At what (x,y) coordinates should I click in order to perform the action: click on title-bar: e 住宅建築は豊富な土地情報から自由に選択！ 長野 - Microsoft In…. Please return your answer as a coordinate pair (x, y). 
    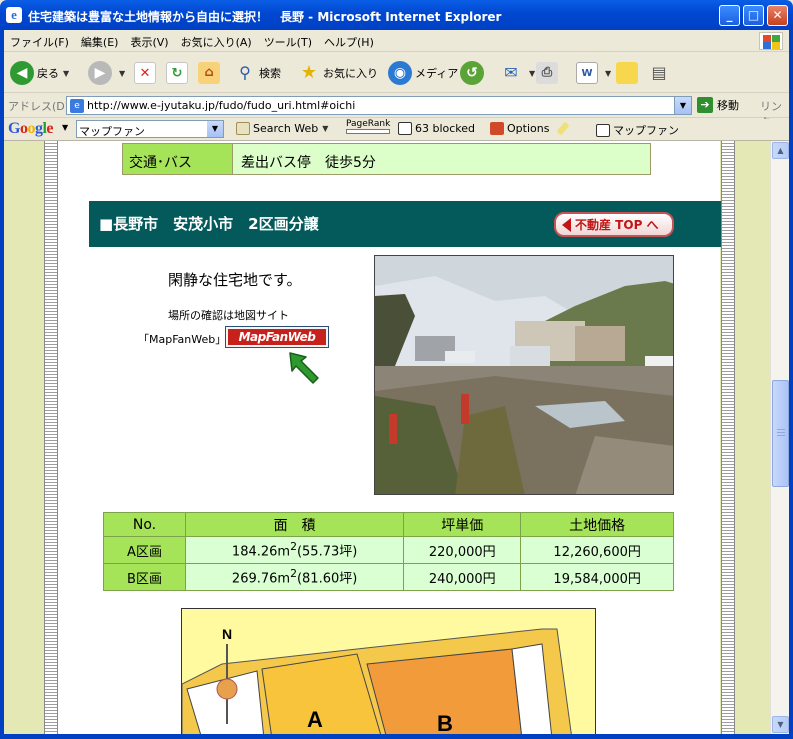
    Looking at the image, I should click on (396, 15).